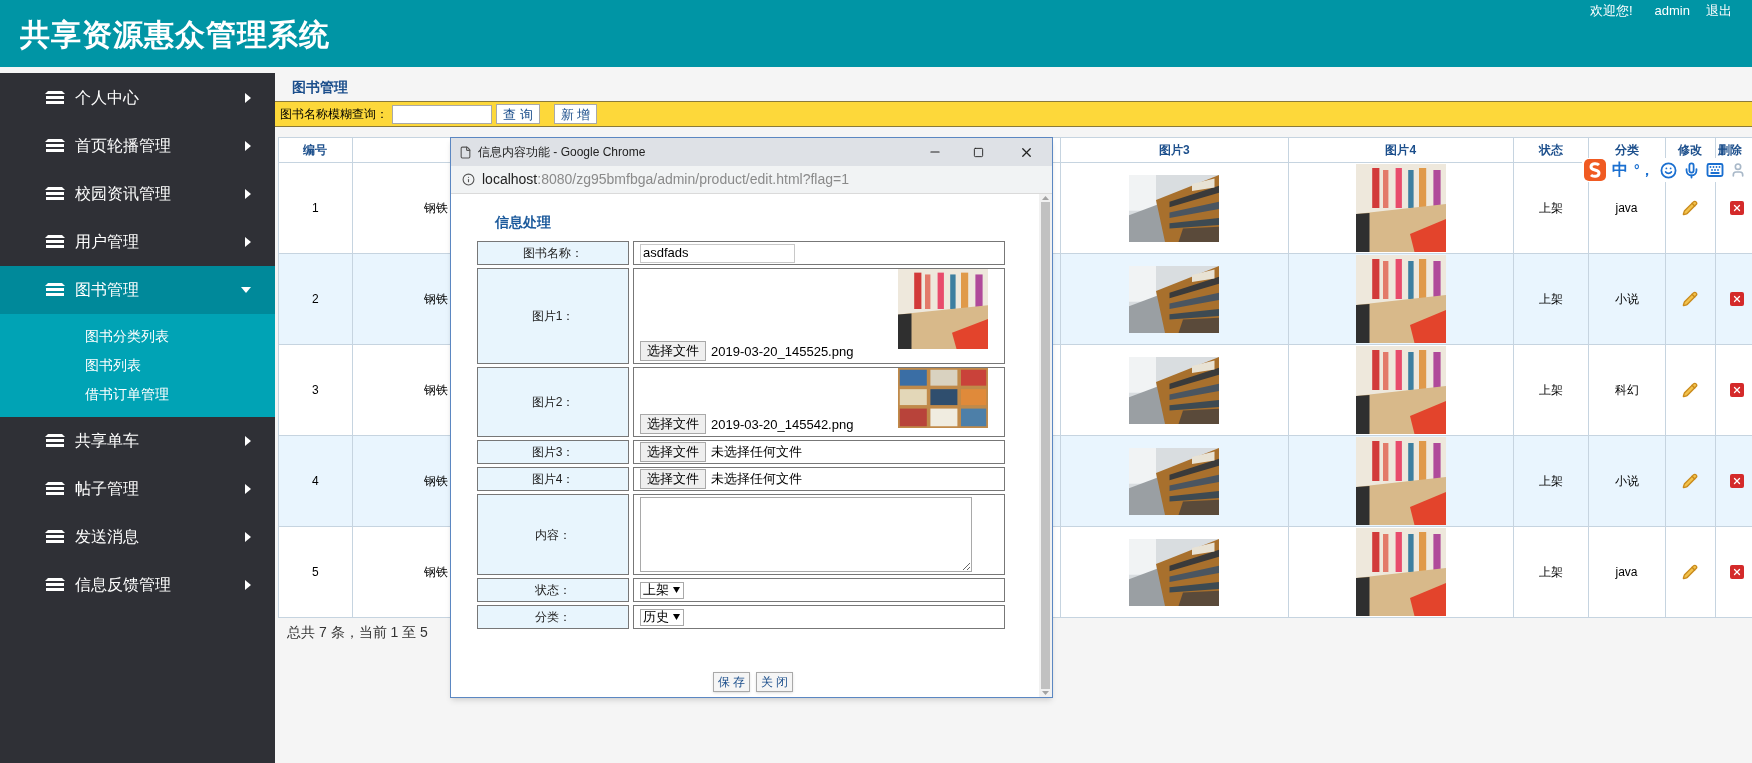  Describe the element at coordinates (553, 452) in the screenshot. I see `field-label: 图片3：` at that location.